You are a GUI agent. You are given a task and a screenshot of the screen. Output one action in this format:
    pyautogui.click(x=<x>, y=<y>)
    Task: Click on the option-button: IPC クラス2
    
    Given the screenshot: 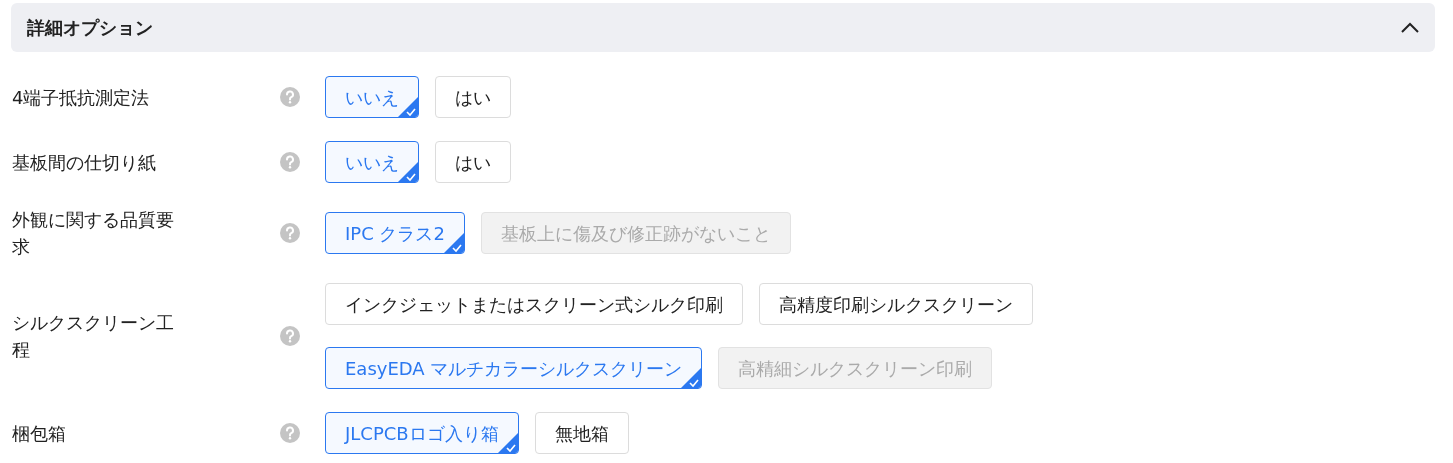 What is the action you would take?
    pyautogui.click(x=395, y=233)
    